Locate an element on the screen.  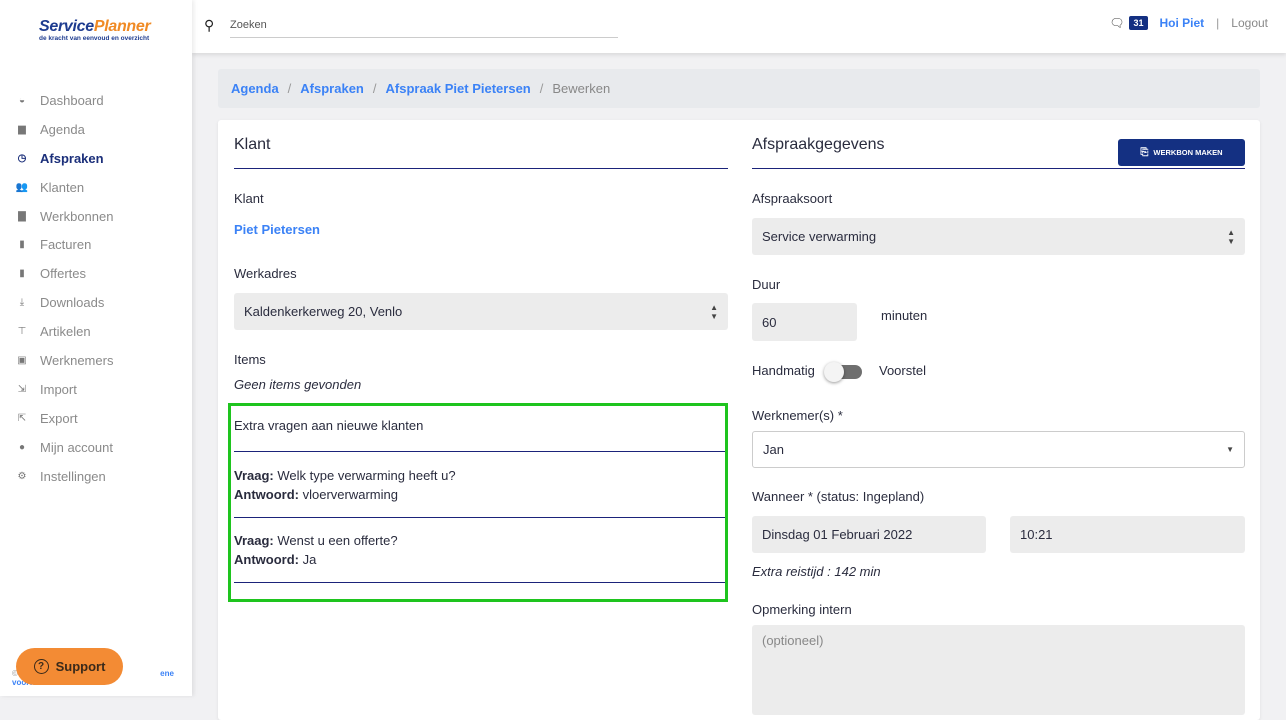
id-badge-icon: ▣ is located at coordinates (22, 360).